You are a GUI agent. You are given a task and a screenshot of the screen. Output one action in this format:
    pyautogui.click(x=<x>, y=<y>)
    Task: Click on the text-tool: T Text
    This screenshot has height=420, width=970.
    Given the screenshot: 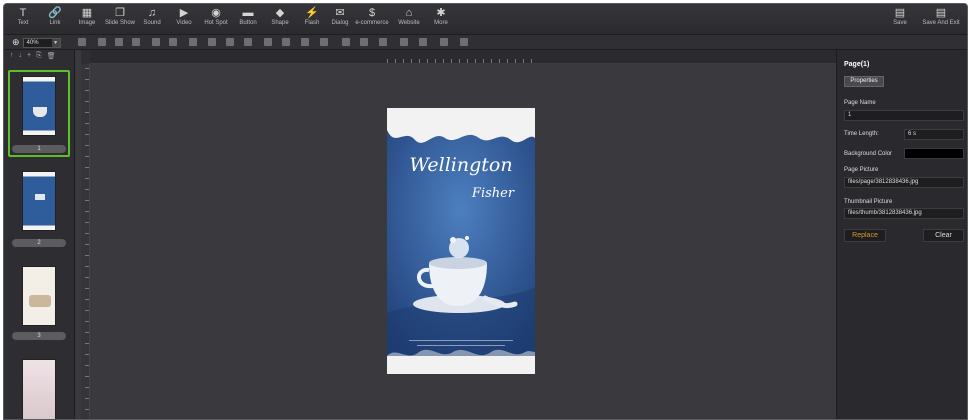 What is the action you would take?
    pyautogui.click(x=23, y=16)
    